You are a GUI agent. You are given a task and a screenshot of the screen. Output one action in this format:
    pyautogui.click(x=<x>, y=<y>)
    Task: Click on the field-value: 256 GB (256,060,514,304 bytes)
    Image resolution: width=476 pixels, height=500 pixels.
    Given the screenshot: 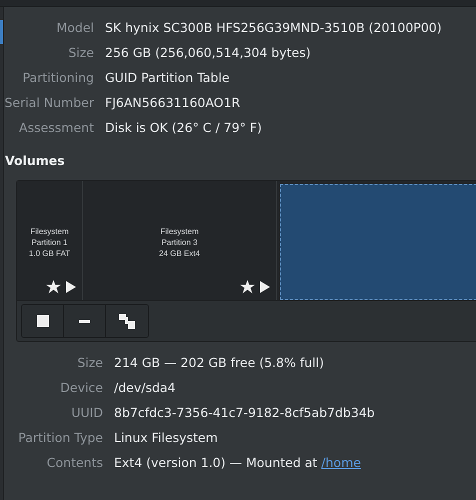 What is the action you would take?
    pyautogui.click(x=208, y=53)
    